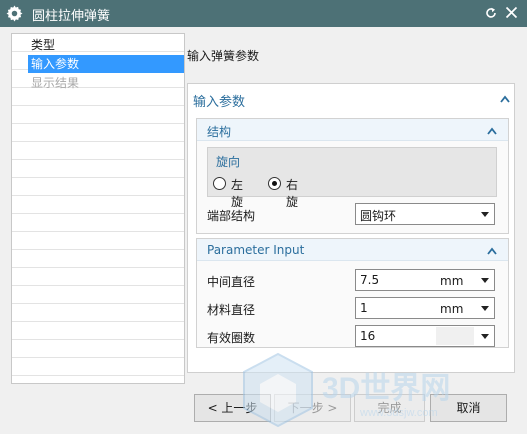 This screenshot has width=527, height=434. What do you see at coordinates (351, 99) in the screenshot?
I see `input-parameters-header: 输入参数` at bounding box center [351, 99].